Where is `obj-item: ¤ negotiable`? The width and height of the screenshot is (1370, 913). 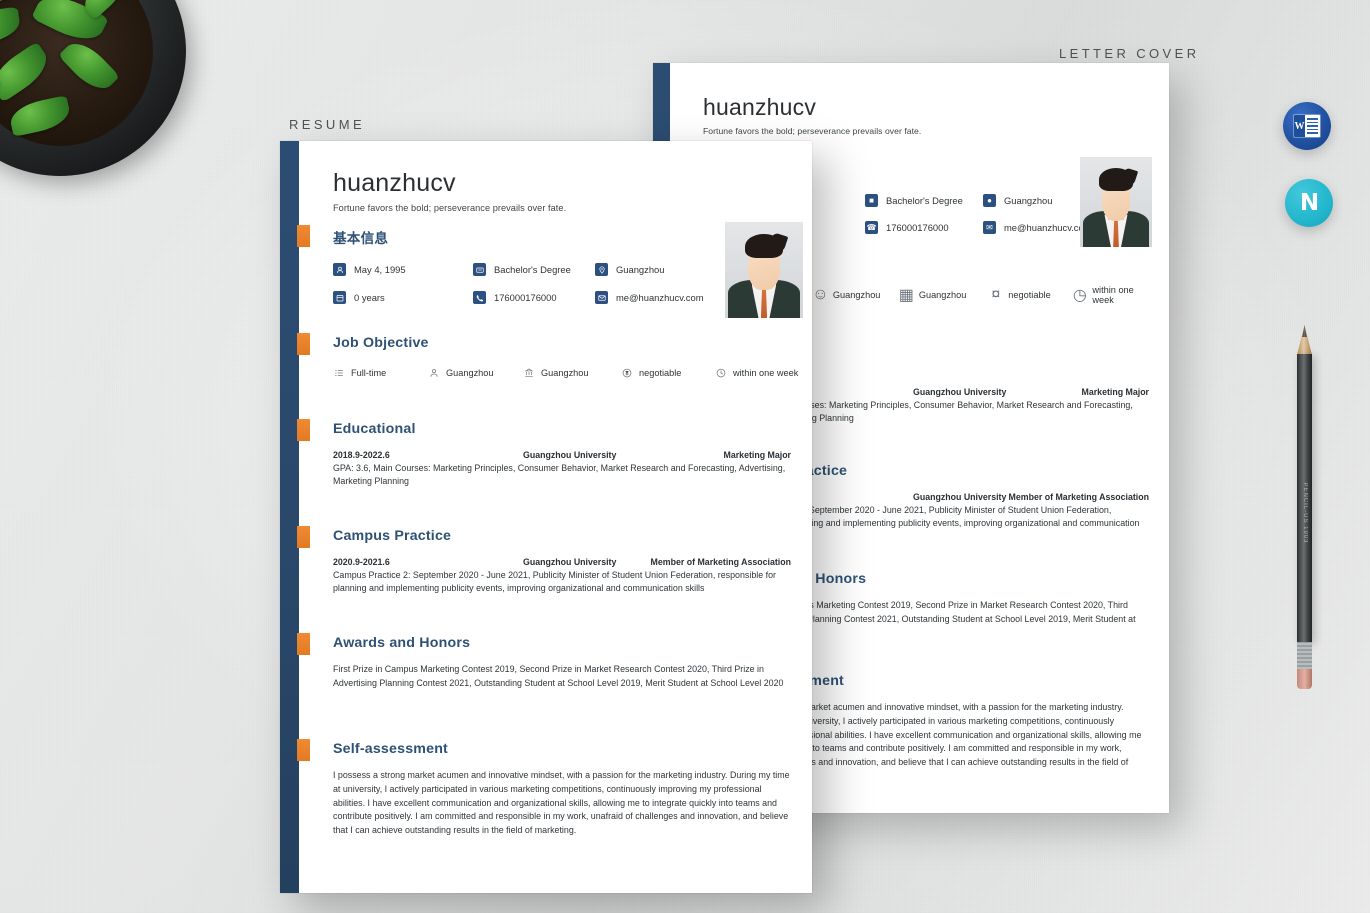 obj-item: ¤ negotiable is located at coordinates (1032, 295).